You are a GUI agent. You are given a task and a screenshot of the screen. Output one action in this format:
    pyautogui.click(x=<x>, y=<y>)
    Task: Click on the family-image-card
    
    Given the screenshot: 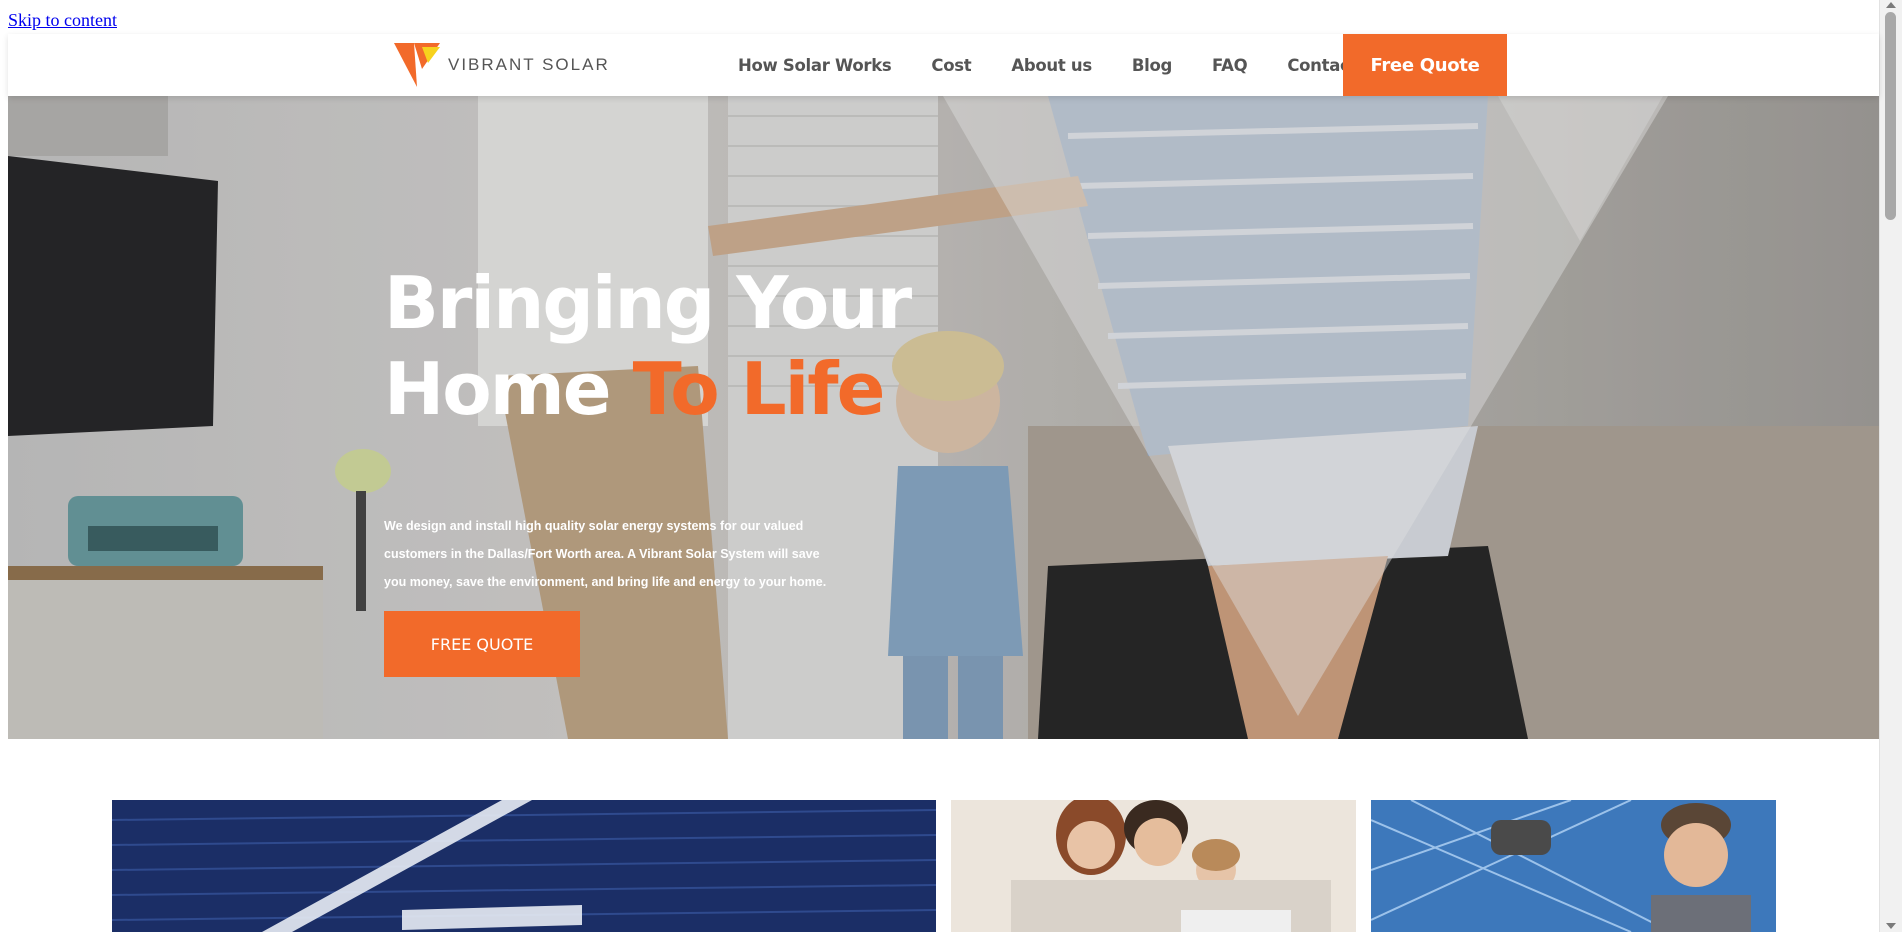 What is the action you would take?
    pyautogui.click(x=1153, y=866)
    